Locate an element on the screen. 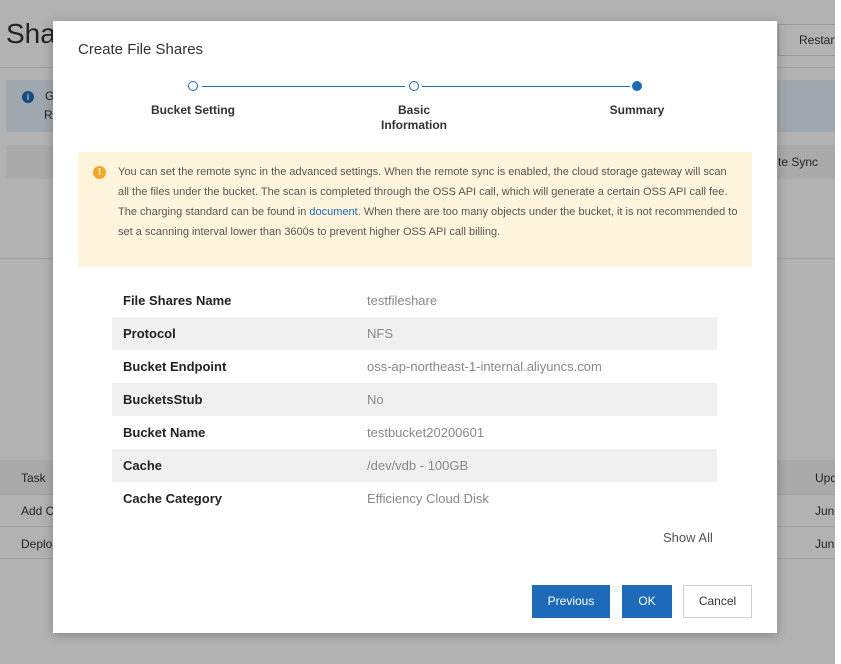 The height and width of the screenshot is (664, 841). previous-button: Previous is located at coordinates (571, 601).